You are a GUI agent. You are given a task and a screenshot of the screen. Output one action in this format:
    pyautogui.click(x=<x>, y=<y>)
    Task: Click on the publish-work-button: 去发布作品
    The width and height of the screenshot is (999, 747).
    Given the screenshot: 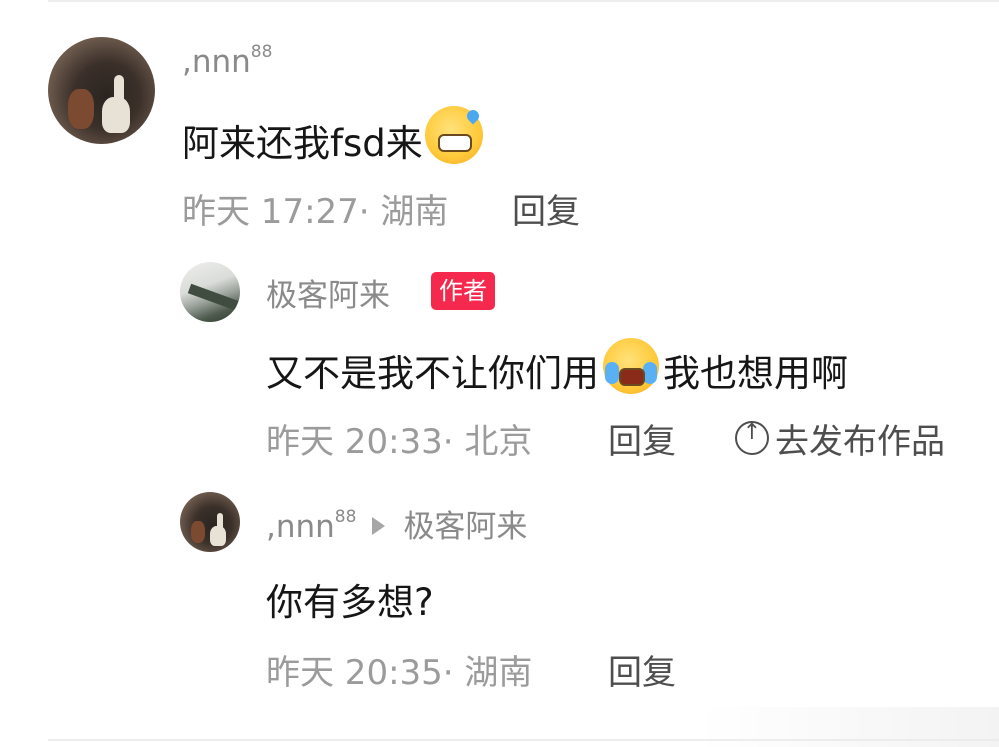 What is the action you would take?
    pyautogui.click(x=840, y=438)
    